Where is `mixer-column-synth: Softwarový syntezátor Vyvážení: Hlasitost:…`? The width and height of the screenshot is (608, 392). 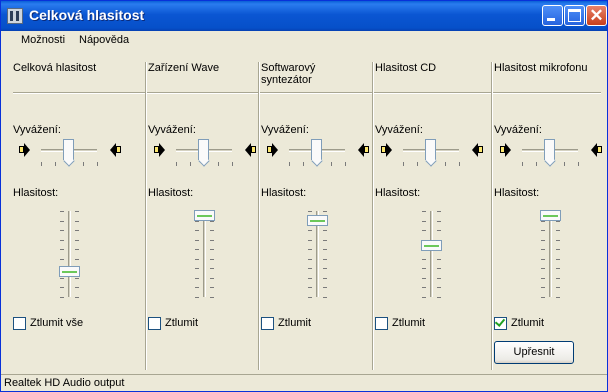 mixer-column-synth: Softwarový syntezátor Vyvážení: Hlasitost:… is located at coordinates (317, 216).